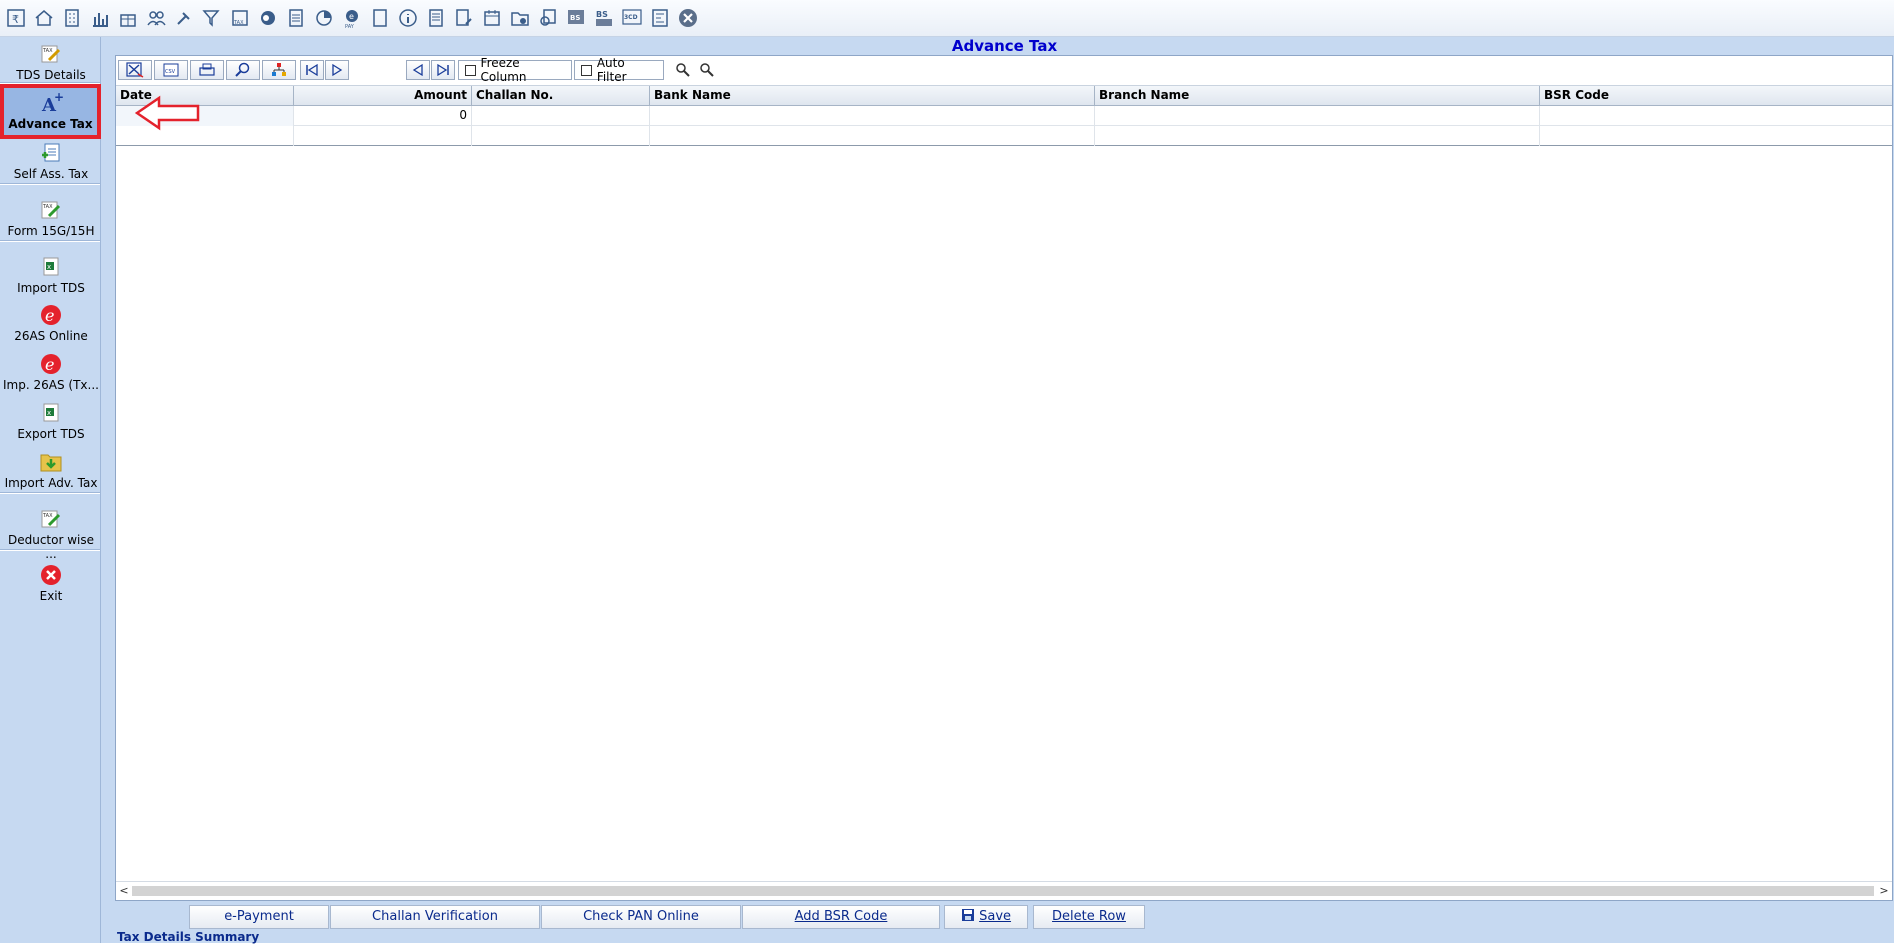 The image size is (1894, 944). What do you see at coordinates (586, 70) in the screenshot?
I see `auto-filter-checkbox` at bounding box center [586, 70].